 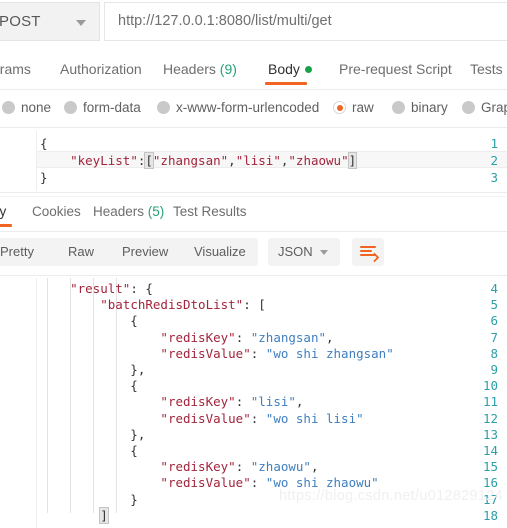 I want to click on tab-label: Body, so click(x=284, y=69).